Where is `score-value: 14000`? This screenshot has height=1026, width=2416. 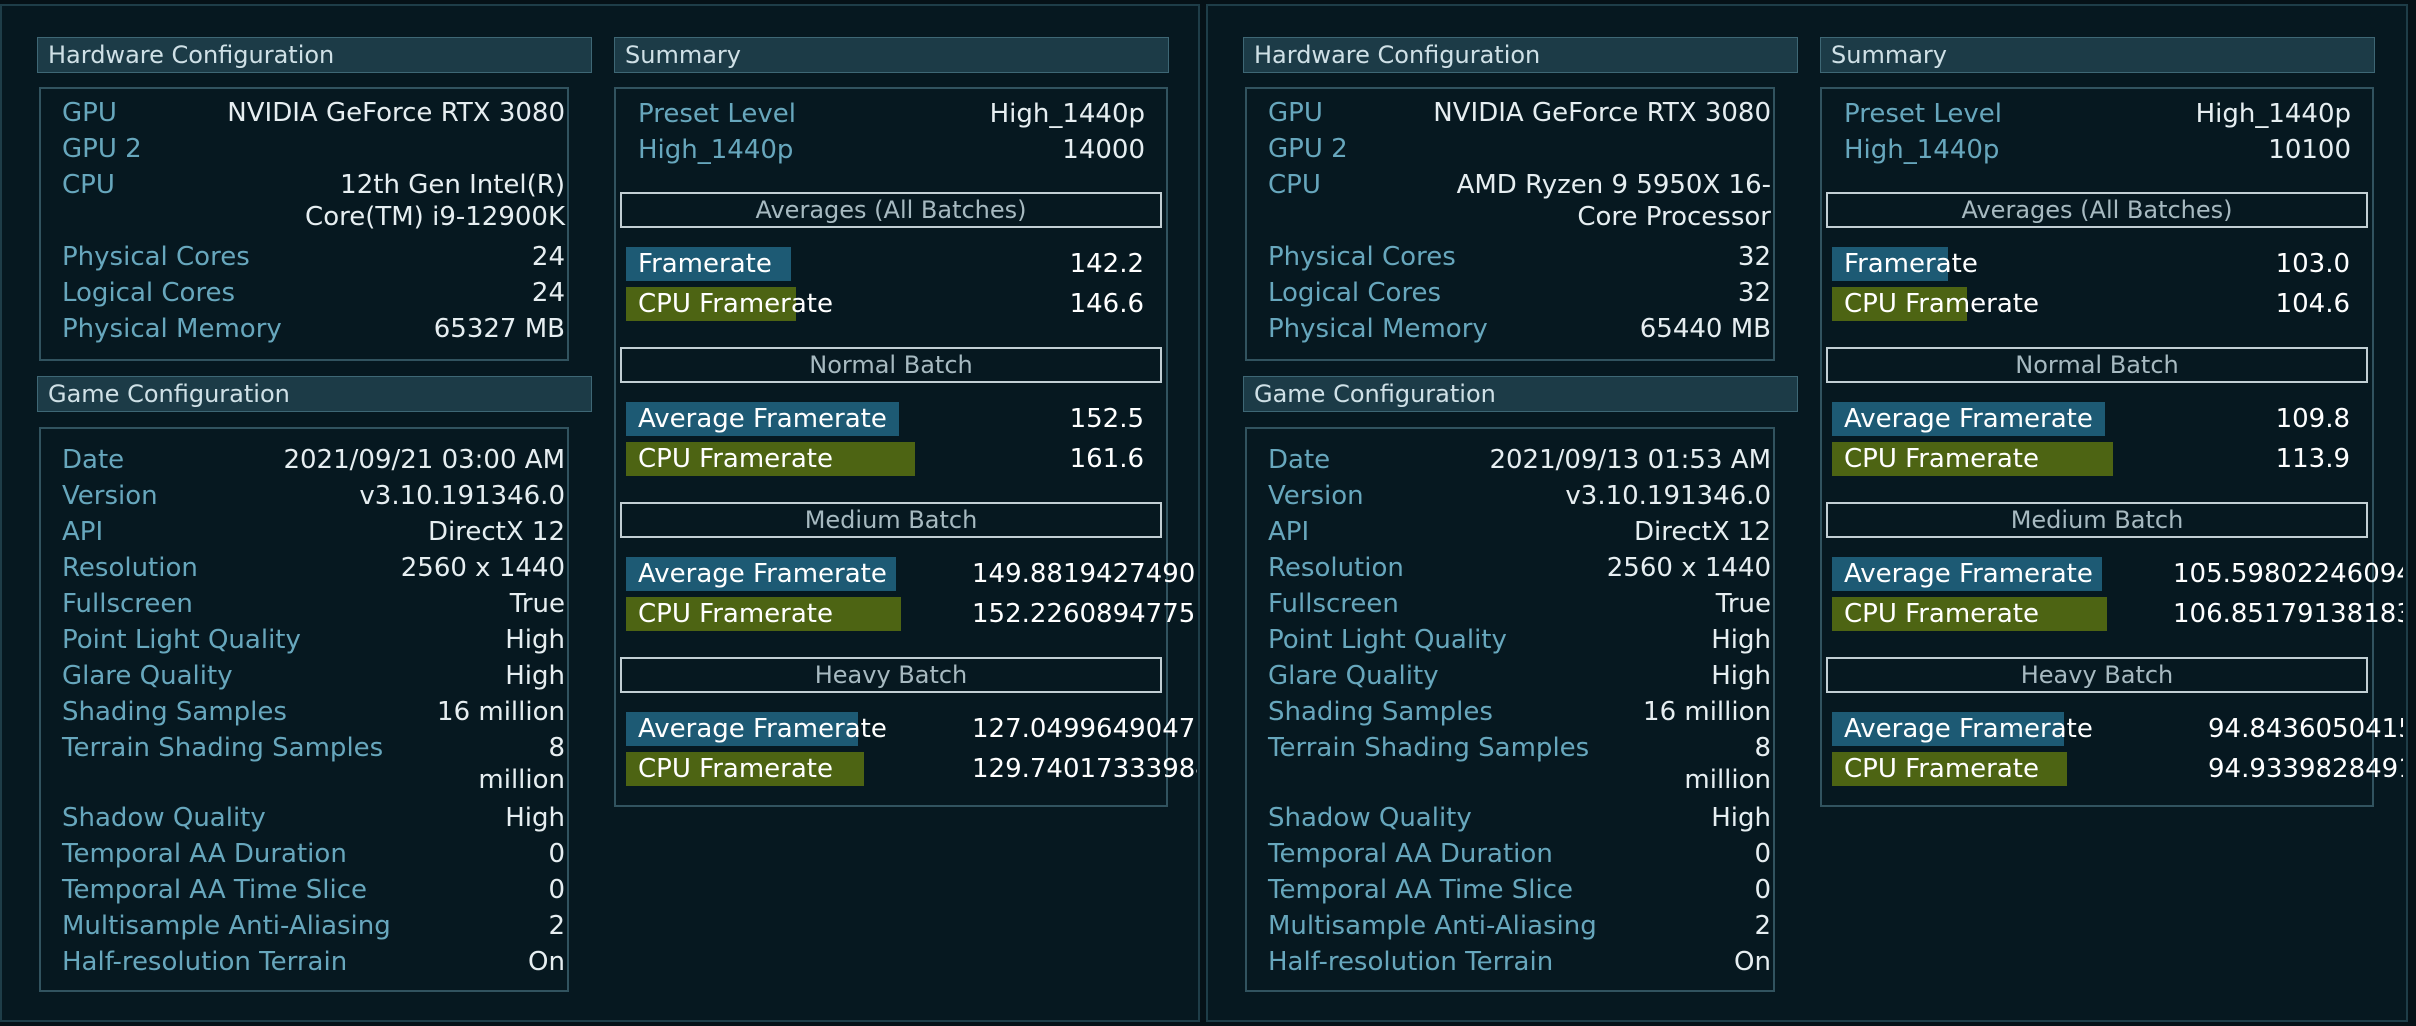 score-value: 14000 is located at coordinates (1103, 150).